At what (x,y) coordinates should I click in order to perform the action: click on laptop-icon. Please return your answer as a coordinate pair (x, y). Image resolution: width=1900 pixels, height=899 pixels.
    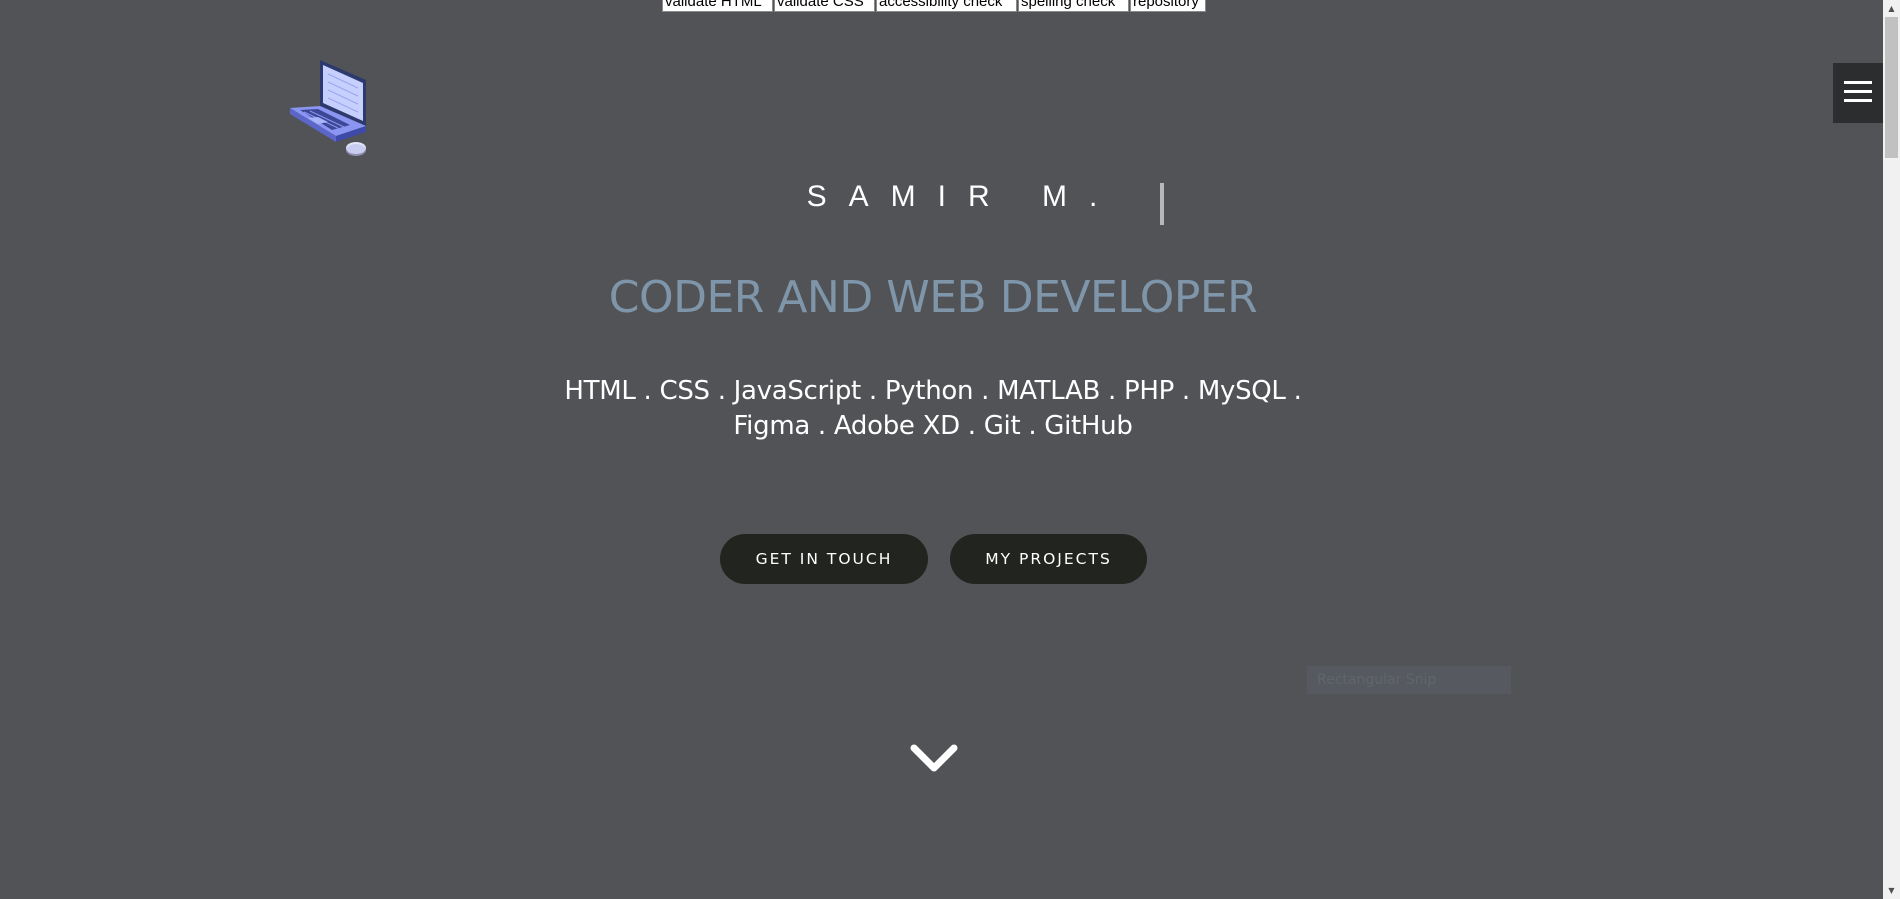
    Looking at the image, I should click on (332, 104).